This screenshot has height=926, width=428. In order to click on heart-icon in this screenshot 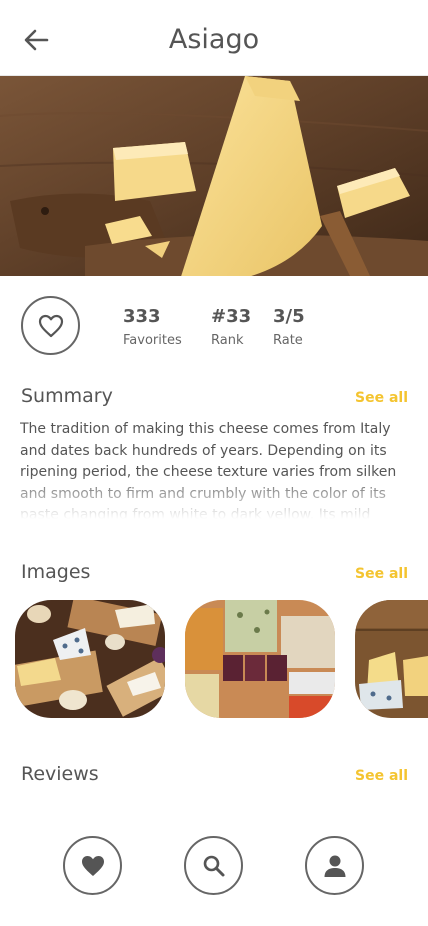, I will do `click(92, 865)`.